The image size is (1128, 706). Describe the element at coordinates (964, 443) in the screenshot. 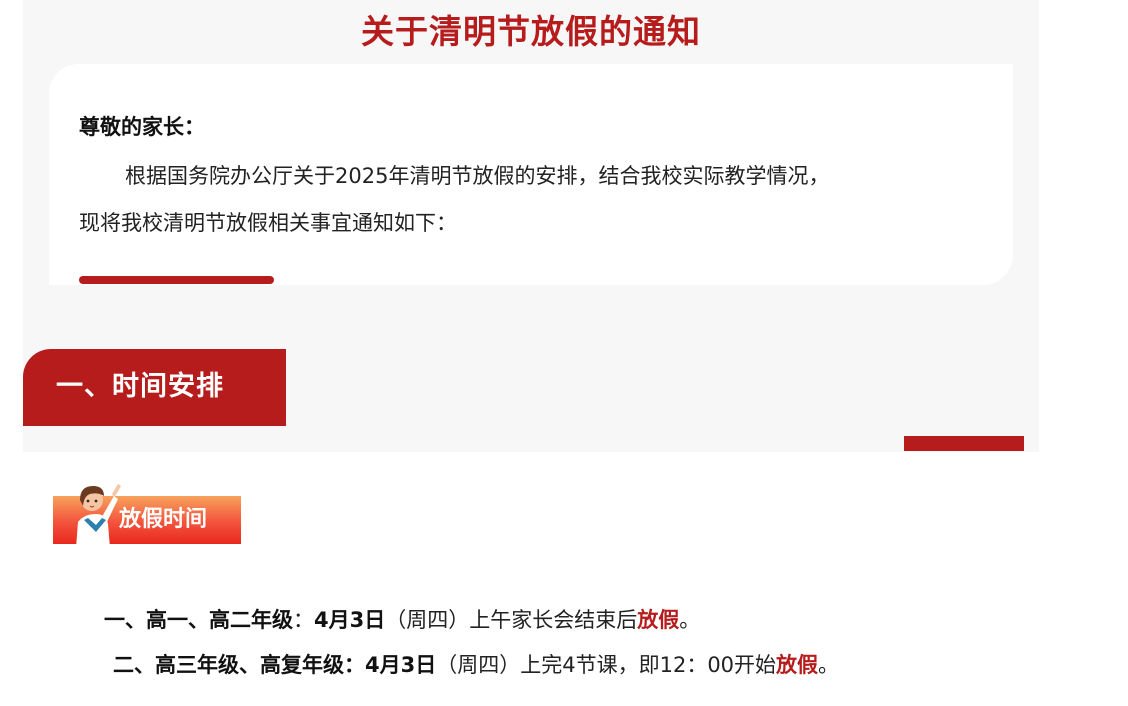

I see `section-divider-bar` at that location.